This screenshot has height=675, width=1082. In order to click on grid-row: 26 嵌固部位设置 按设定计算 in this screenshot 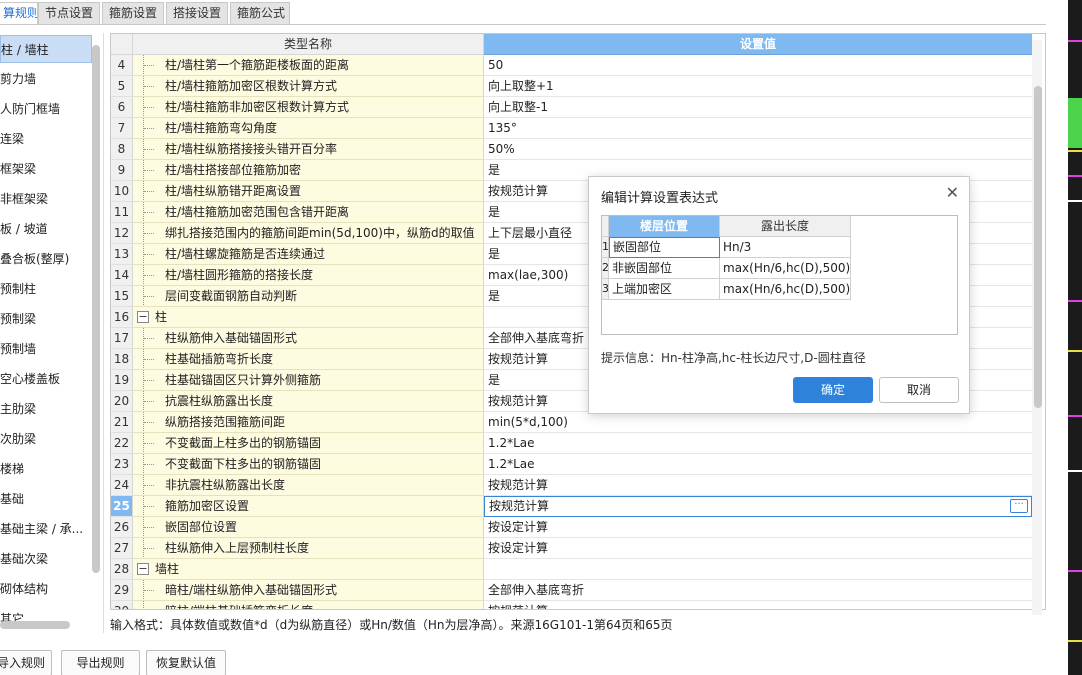, I will do `click(571, 527)`.